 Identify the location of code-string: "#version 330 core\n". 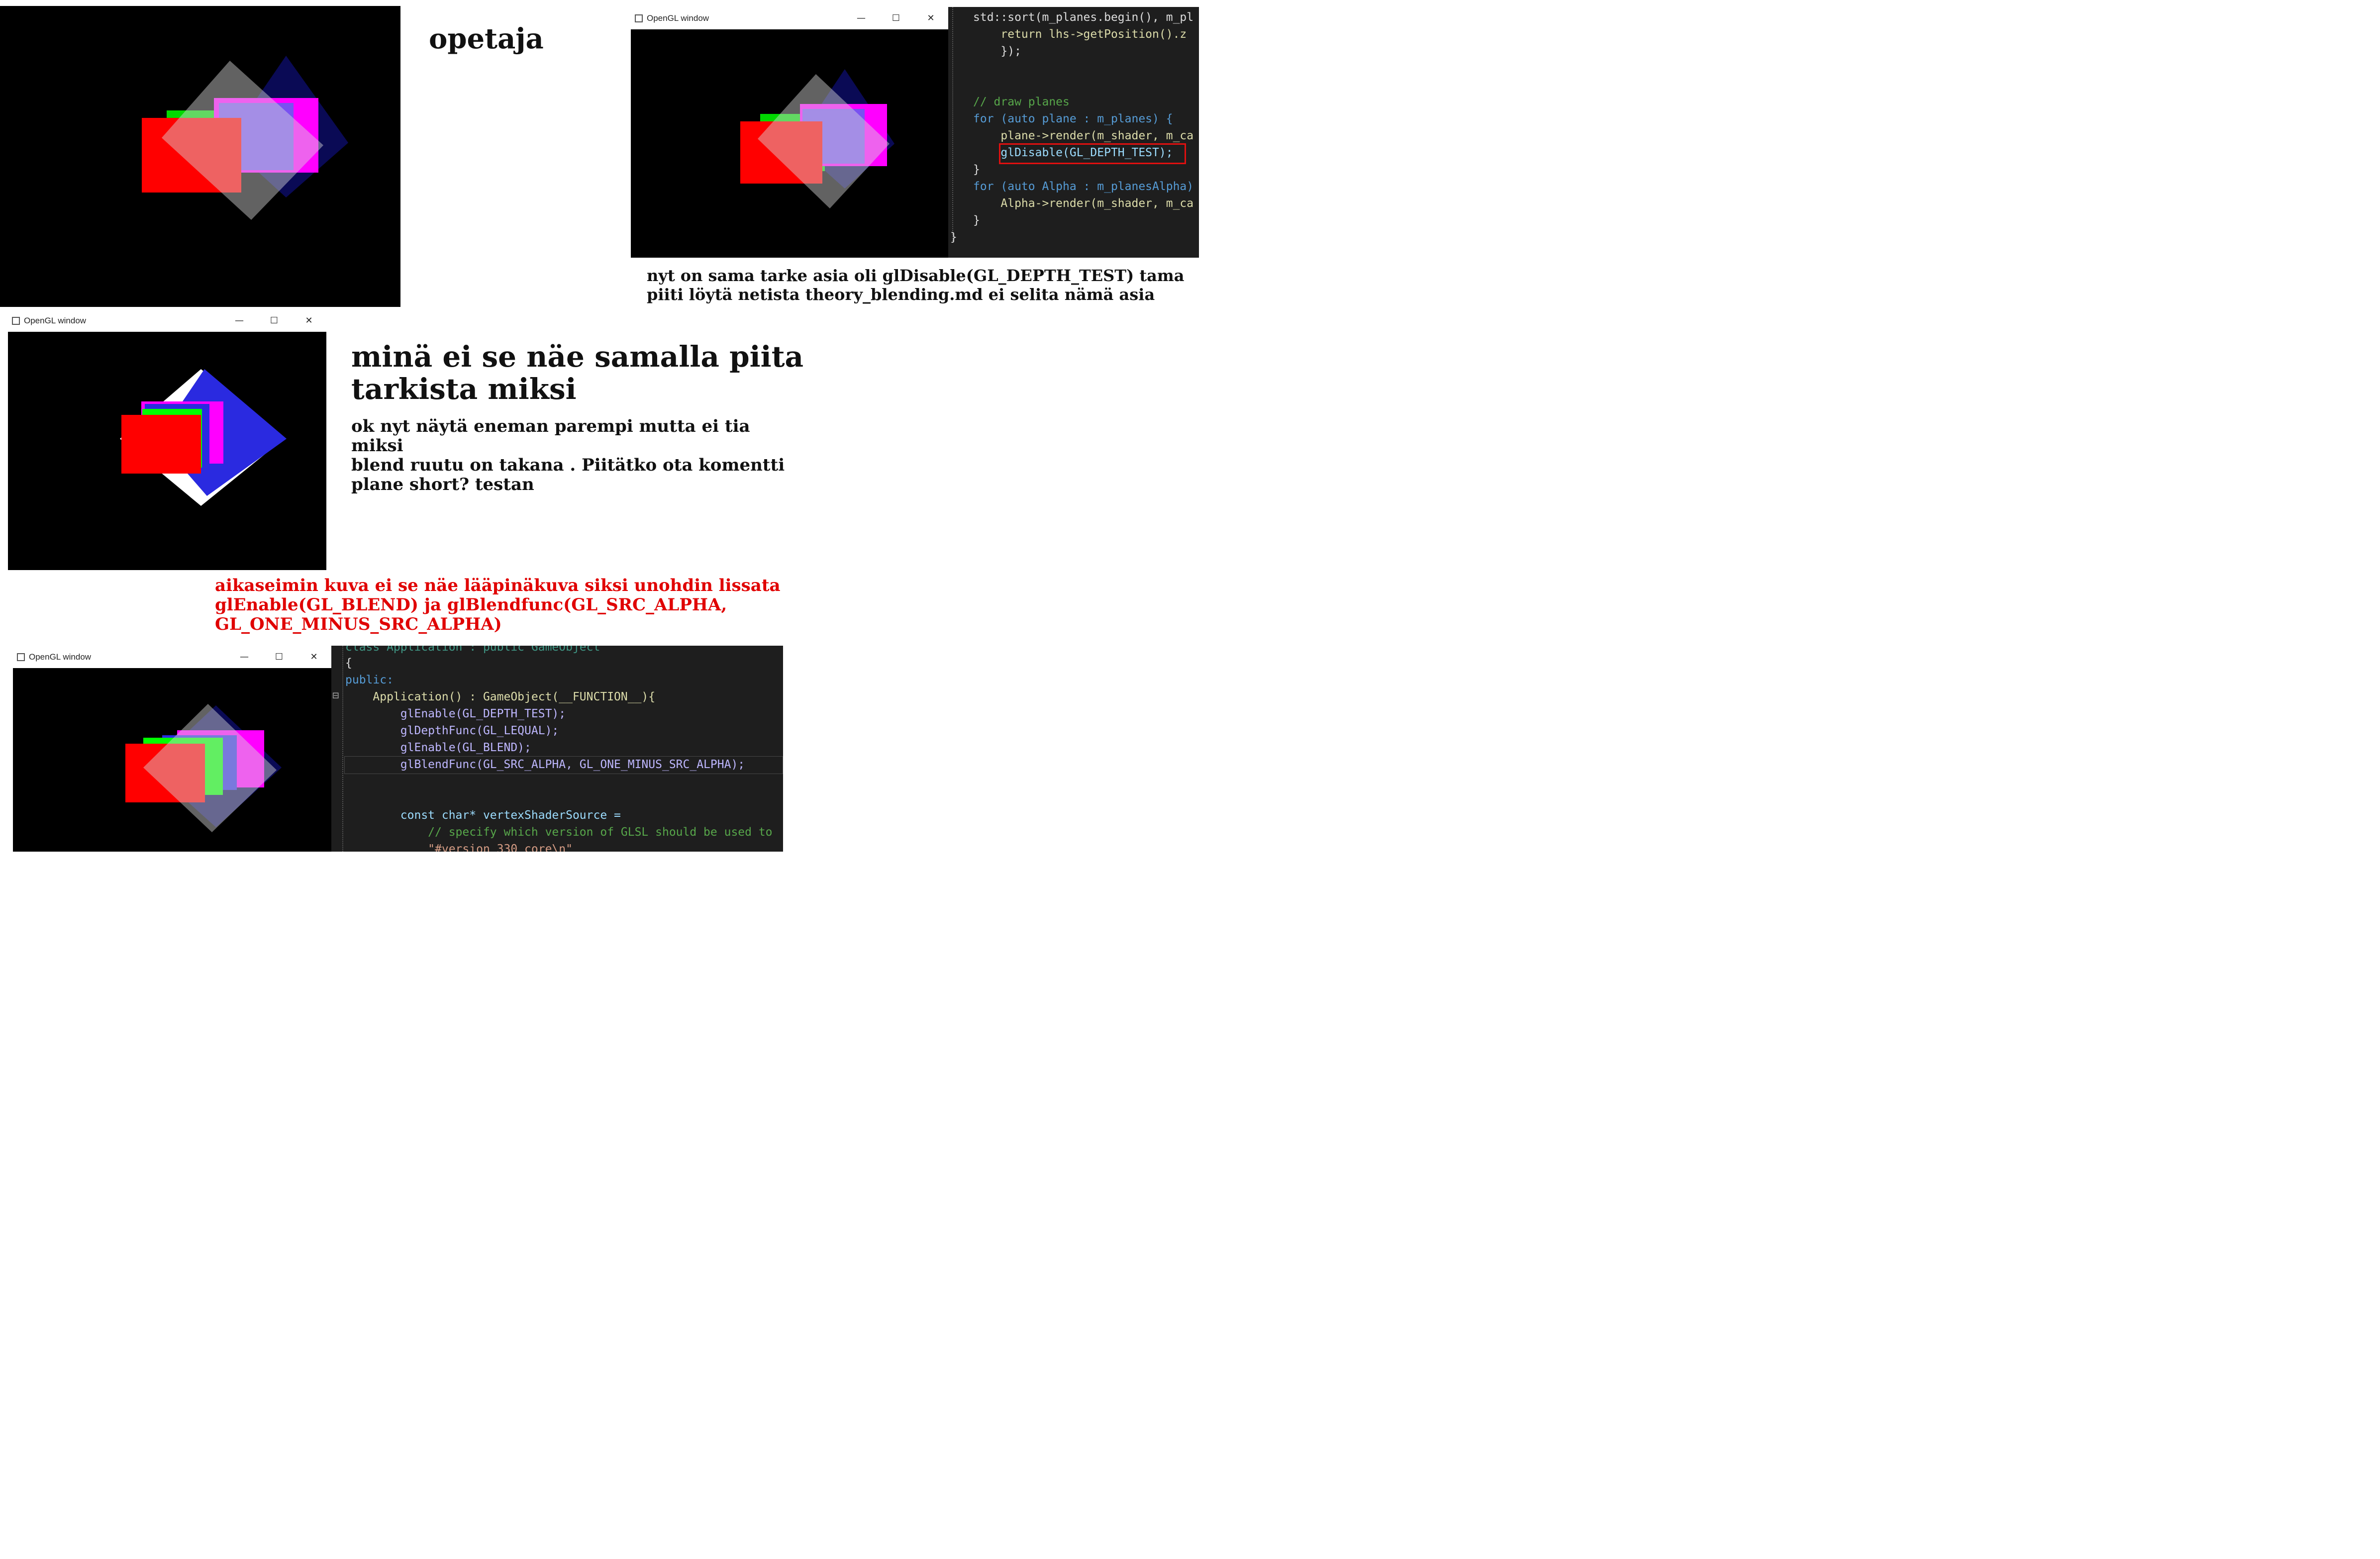
(459, 847).